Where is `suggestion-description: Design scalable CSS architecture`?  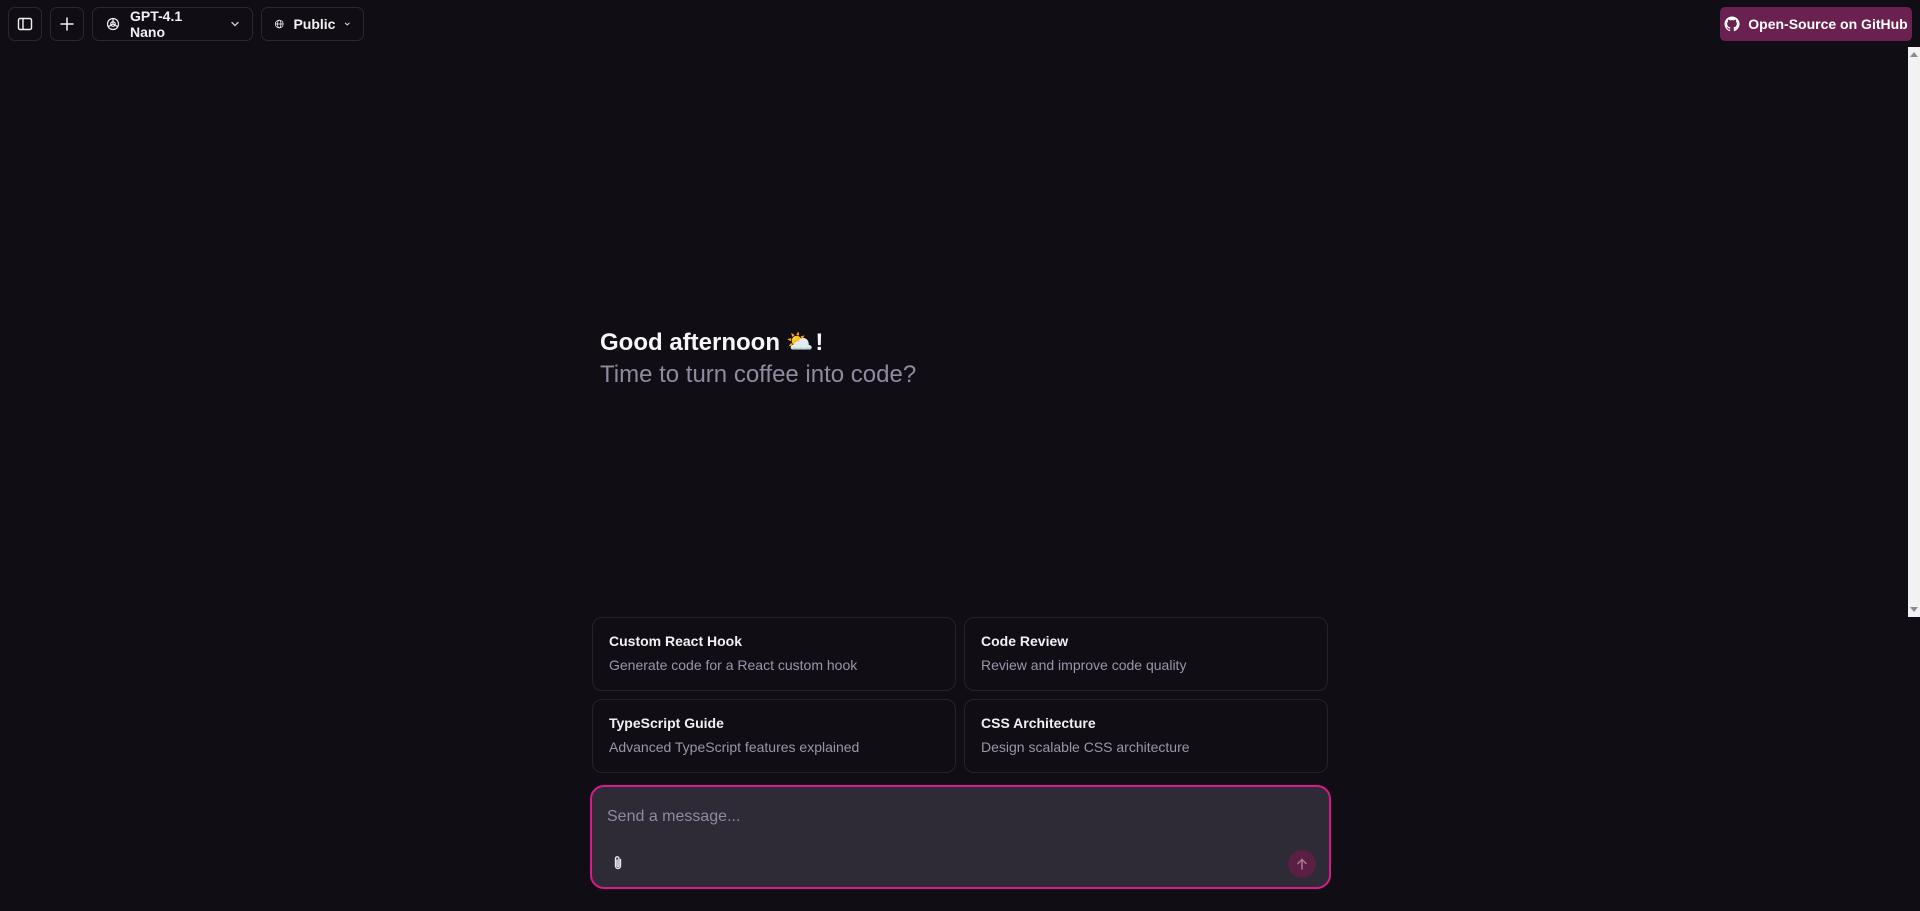
suggestion-description: Design scalable CSS architecture is located at coordinates (1085, 747).